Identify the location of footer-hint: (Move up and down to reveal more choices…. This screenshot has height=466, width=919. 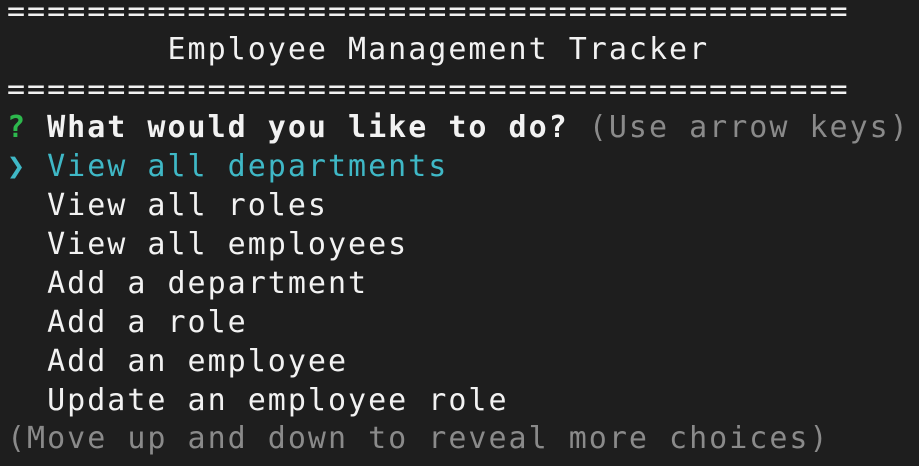
(418, 438).